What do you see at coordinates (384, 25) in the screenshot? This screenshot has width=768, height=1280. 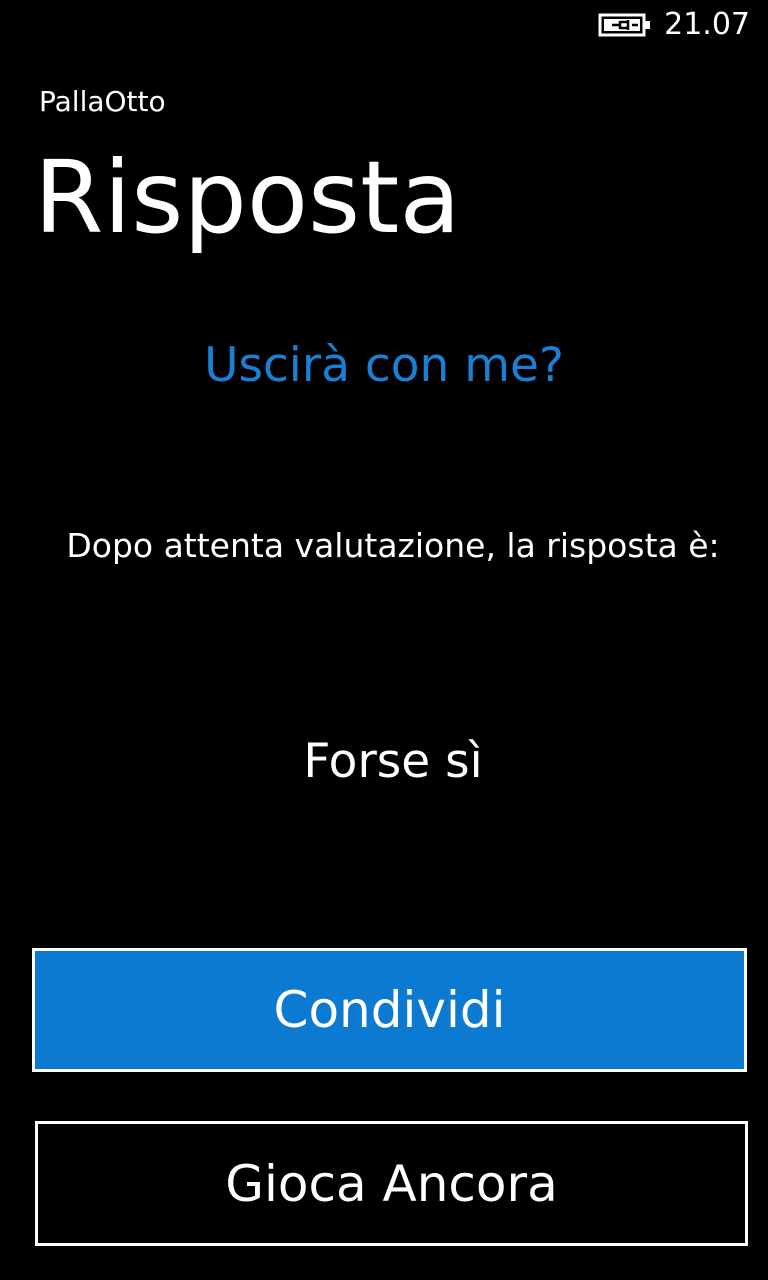 I see `status-bar: 21.07` at bounding box center [384, 25].